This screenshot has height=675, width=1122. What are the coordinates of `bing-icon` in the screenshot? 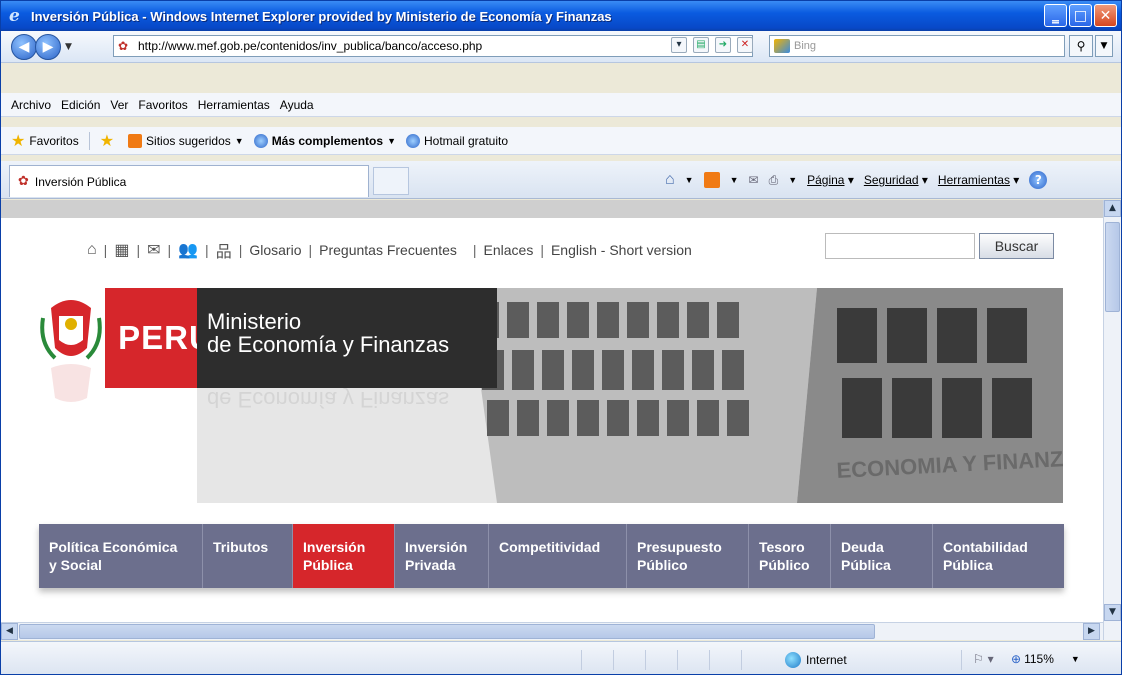 It's located at (782, 46).